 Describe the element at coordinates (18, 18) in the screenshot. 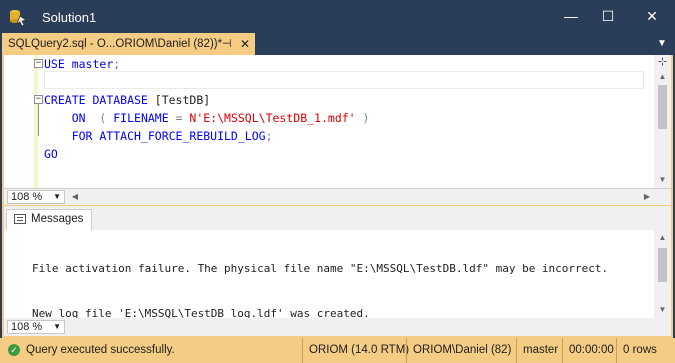

I see `ssms-app-icon` at that location.